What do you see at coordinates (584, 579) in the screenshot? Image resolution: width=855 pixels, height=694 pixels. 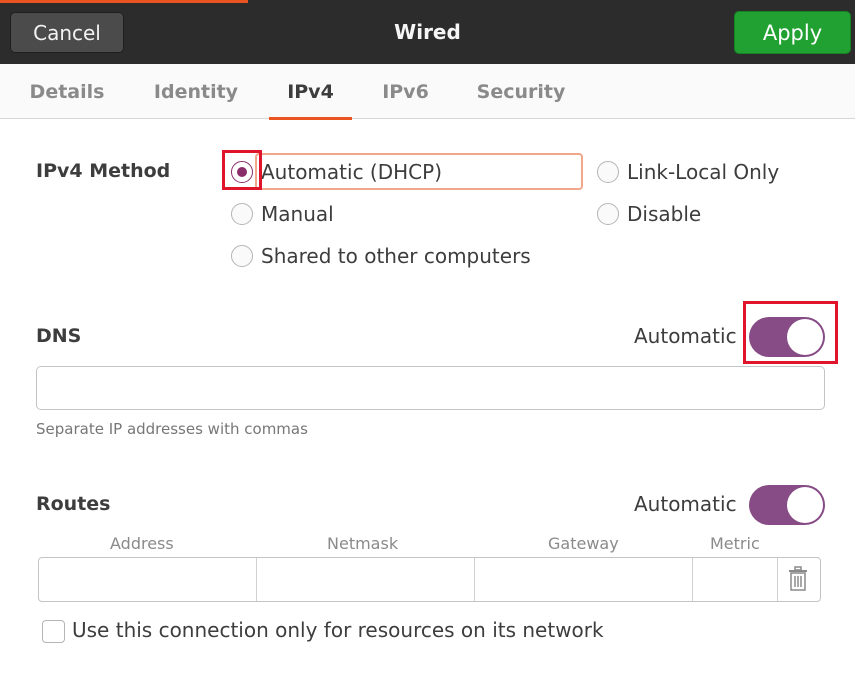 I see `route-gateway-input` at bounding box center [584, 579].